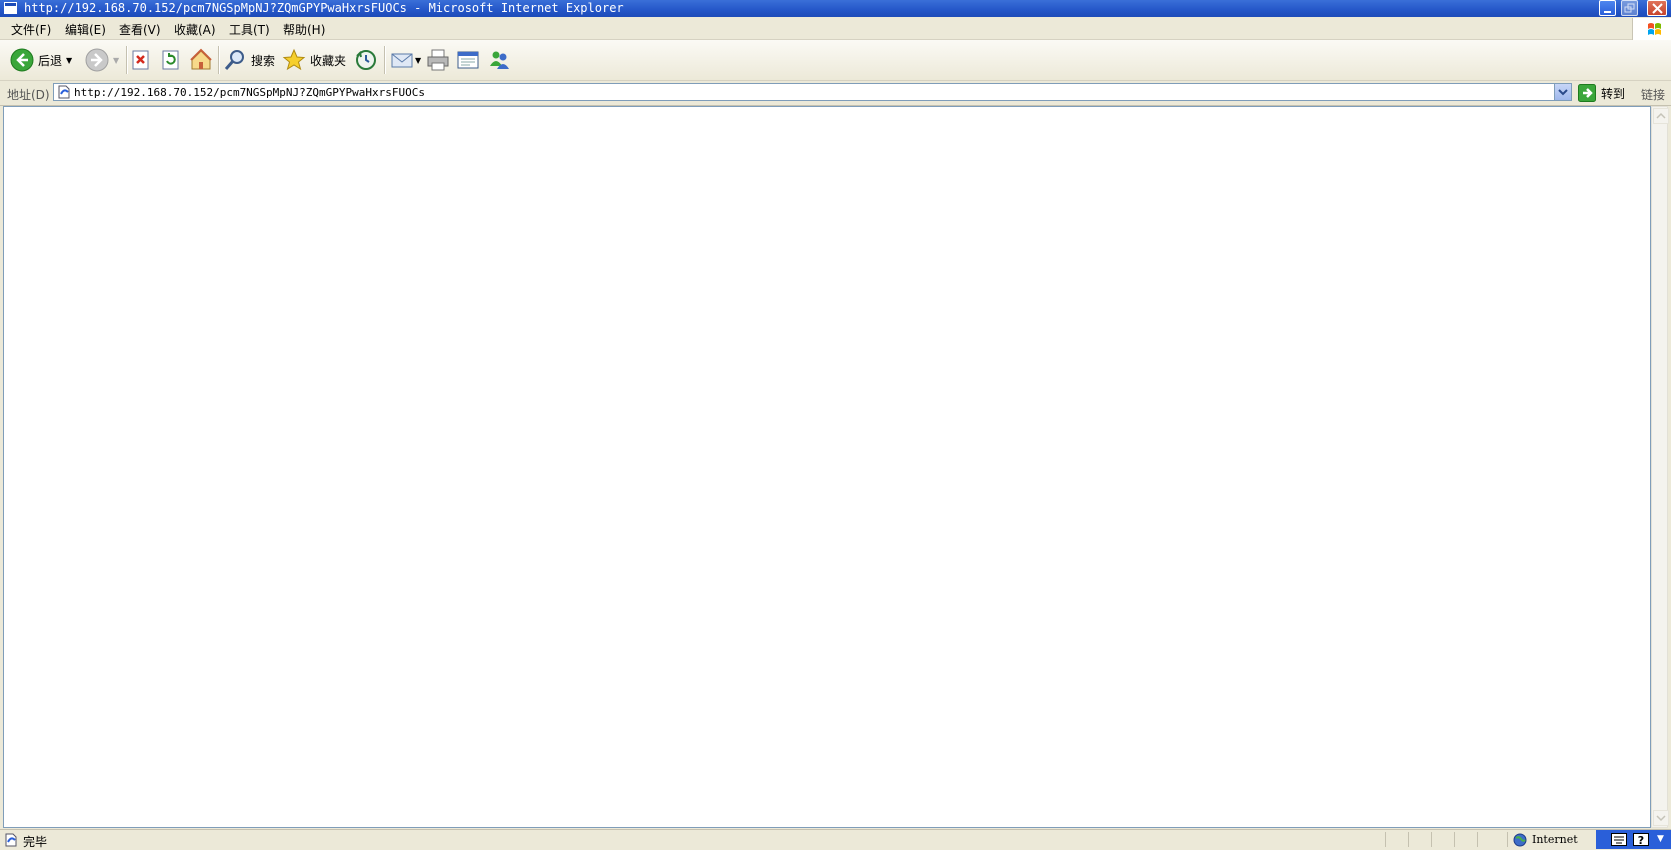 The image size is (1671, 850). Describe the element at coordinates (1587, 93) in the screenshot. I see `go-arrow-icon` at that location.